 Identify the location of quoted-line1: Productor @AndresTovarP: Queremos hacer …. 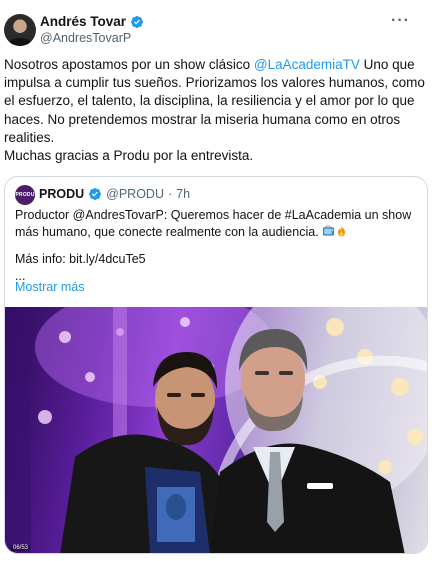
(213, 223).